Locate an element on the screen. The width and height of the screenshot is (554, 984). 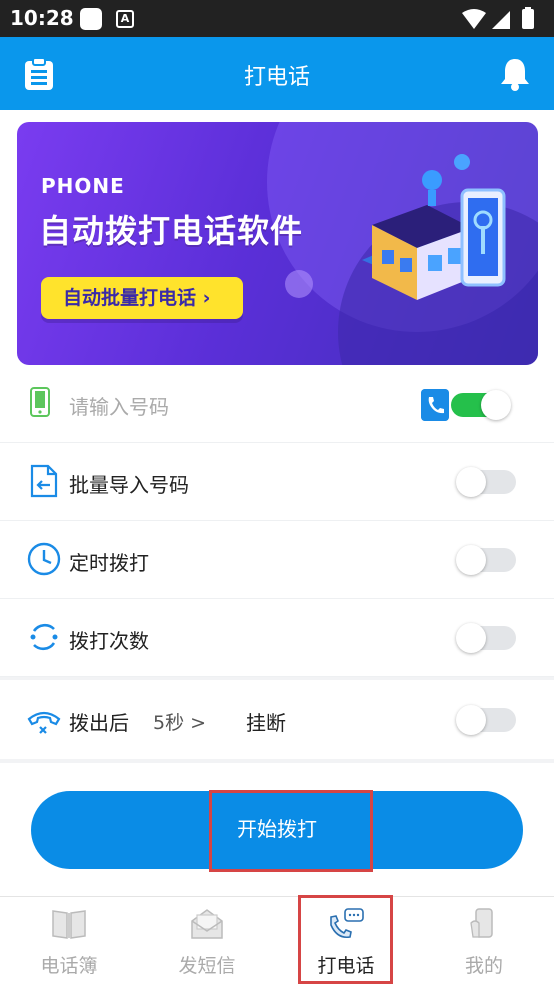
banner-eyebrow: PHONE is located at coordinates (83, 186).